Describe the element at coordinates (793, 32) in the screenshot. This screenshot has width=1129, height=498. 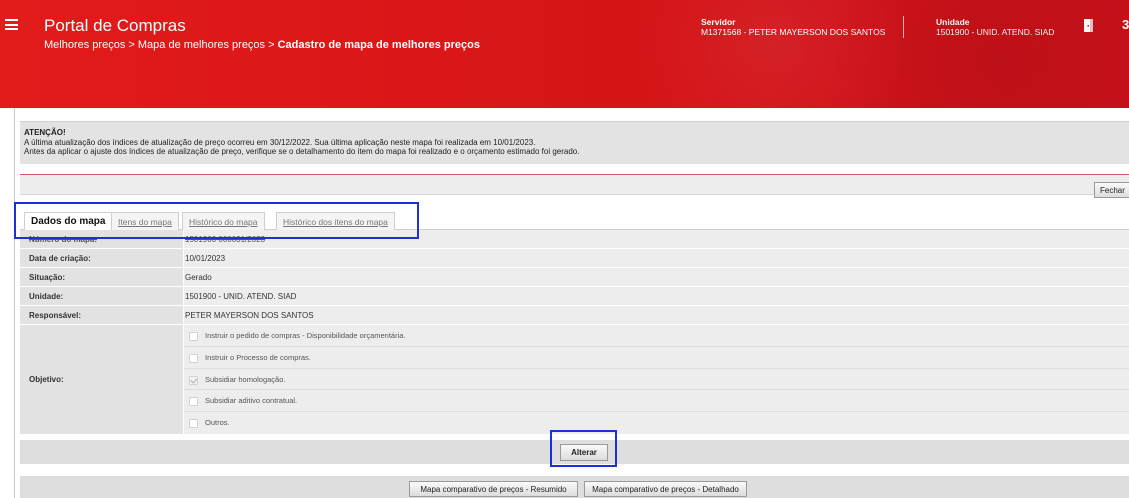
I see `servidor-value: M1371568 - PETER MAYERSON DOS SANTOS` at that location.